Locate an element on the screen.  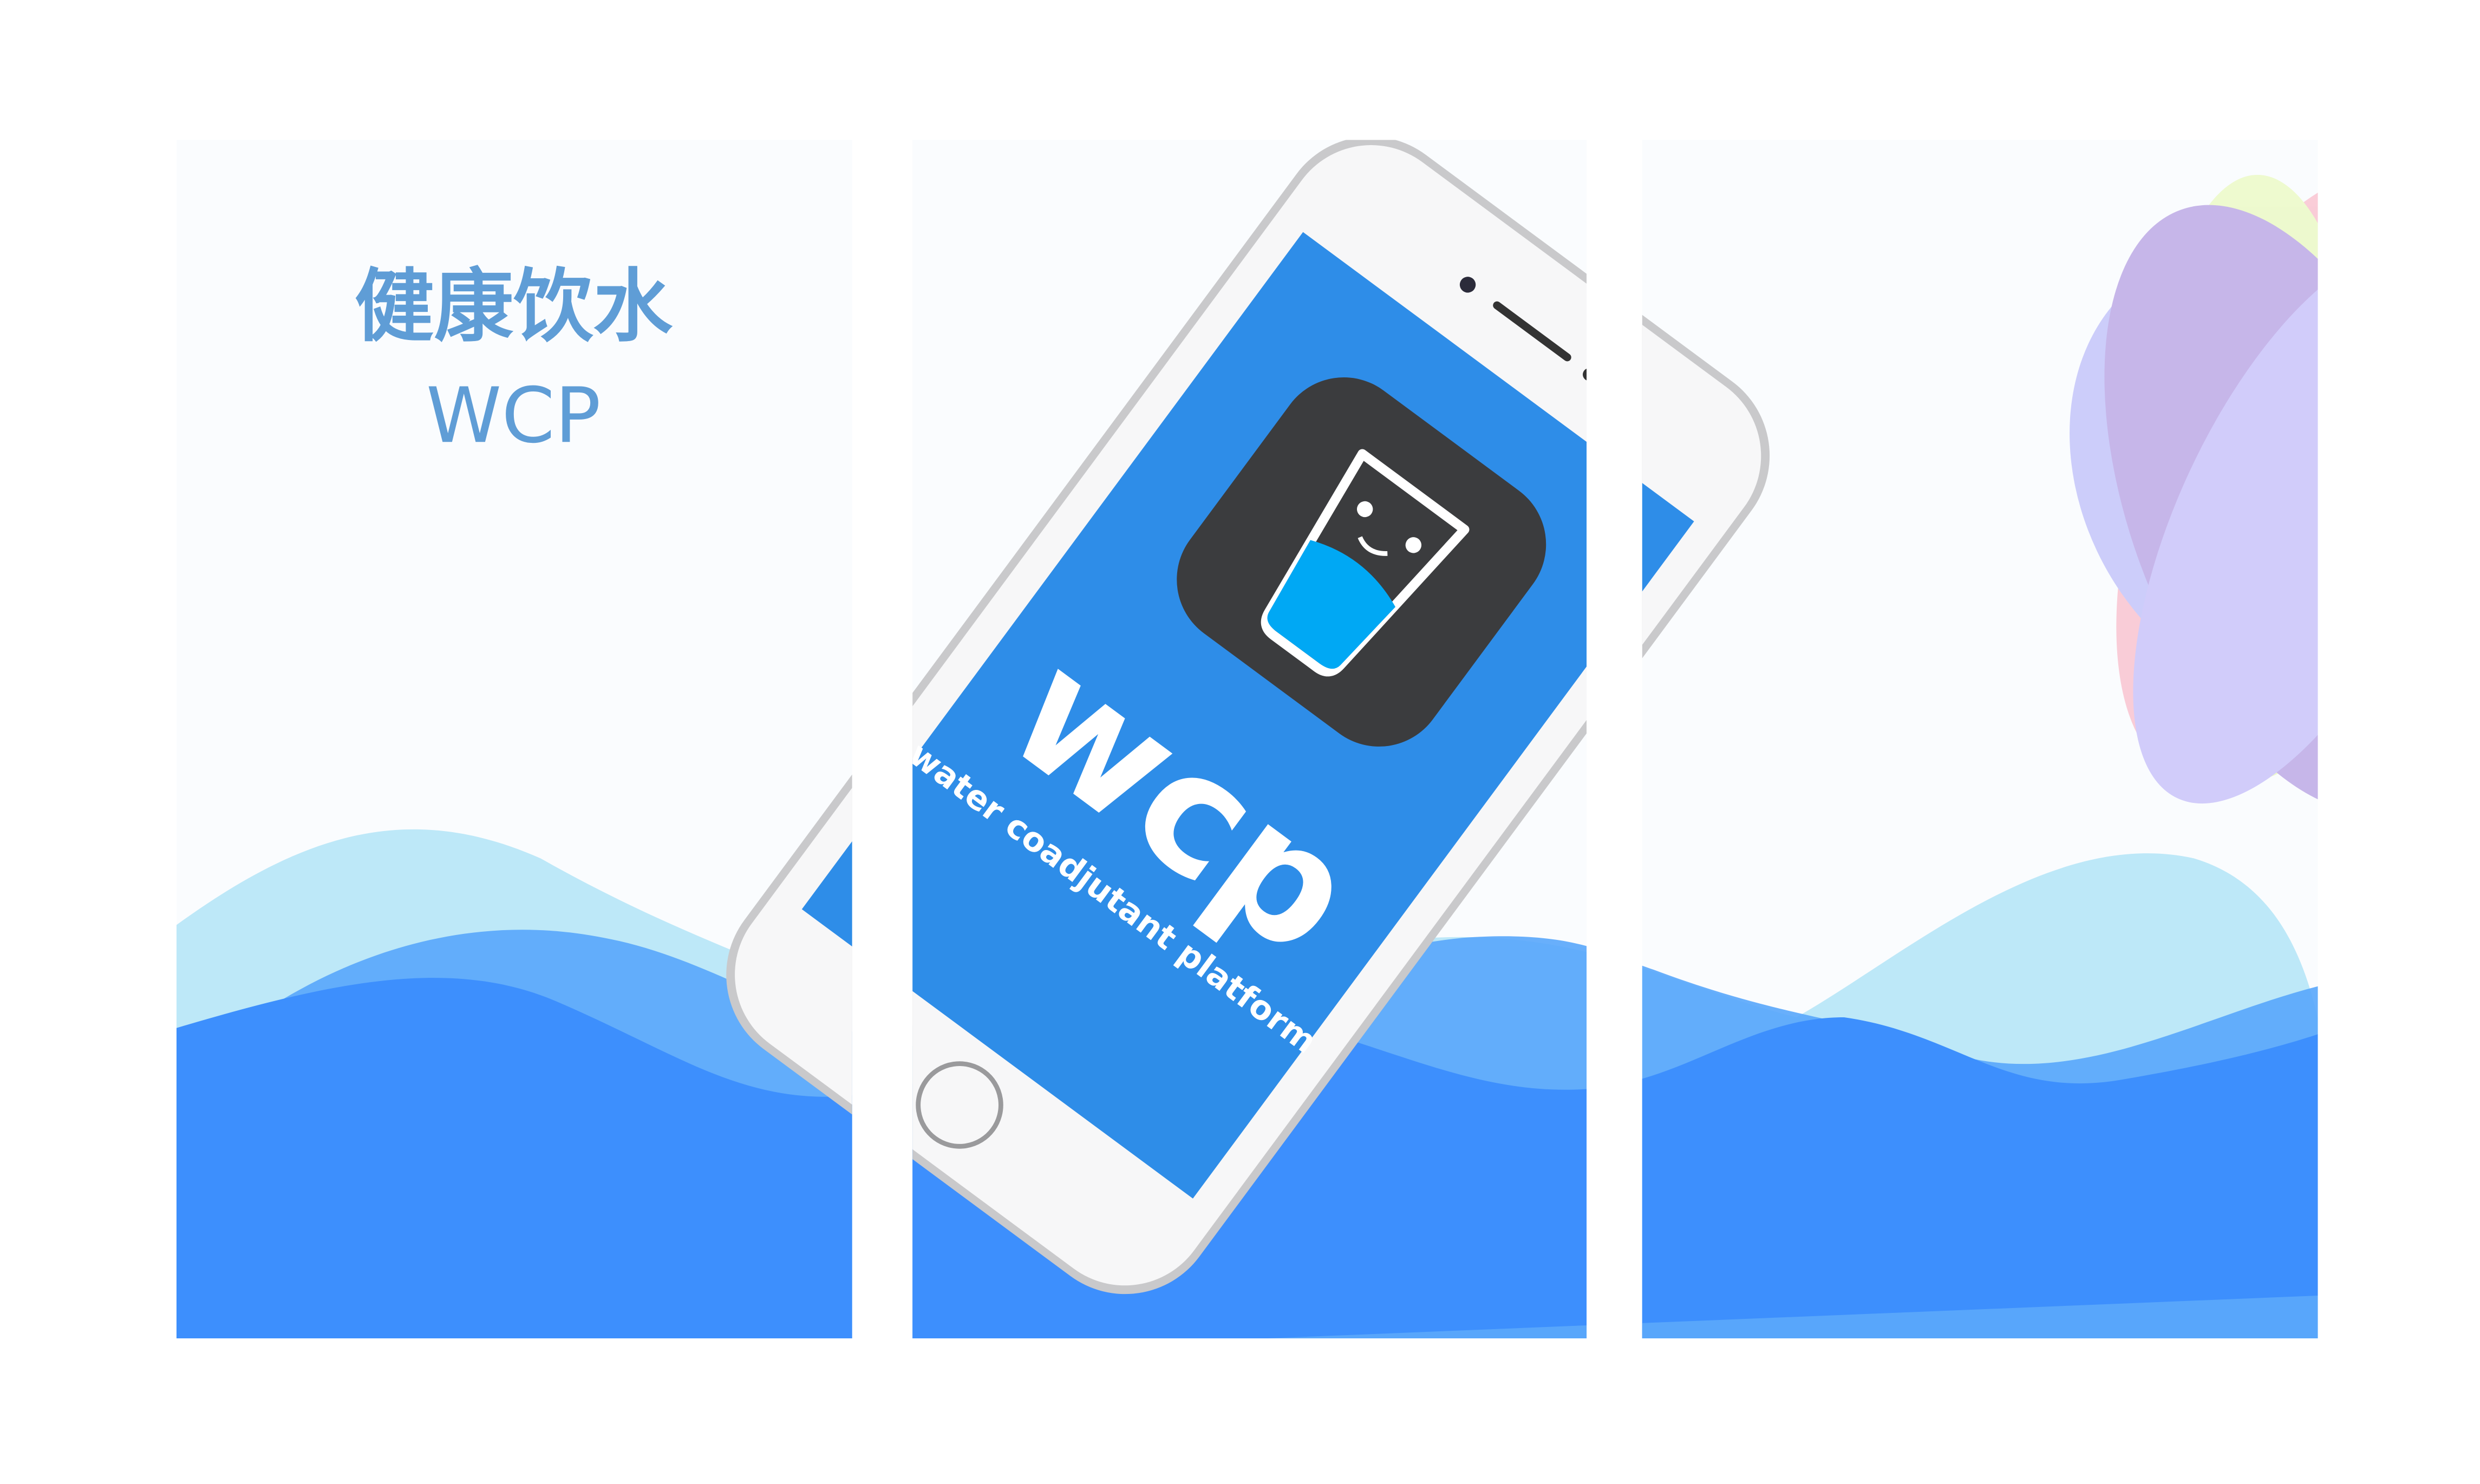
title-cn: 健康饮水 is located at coordinates (514, 306).